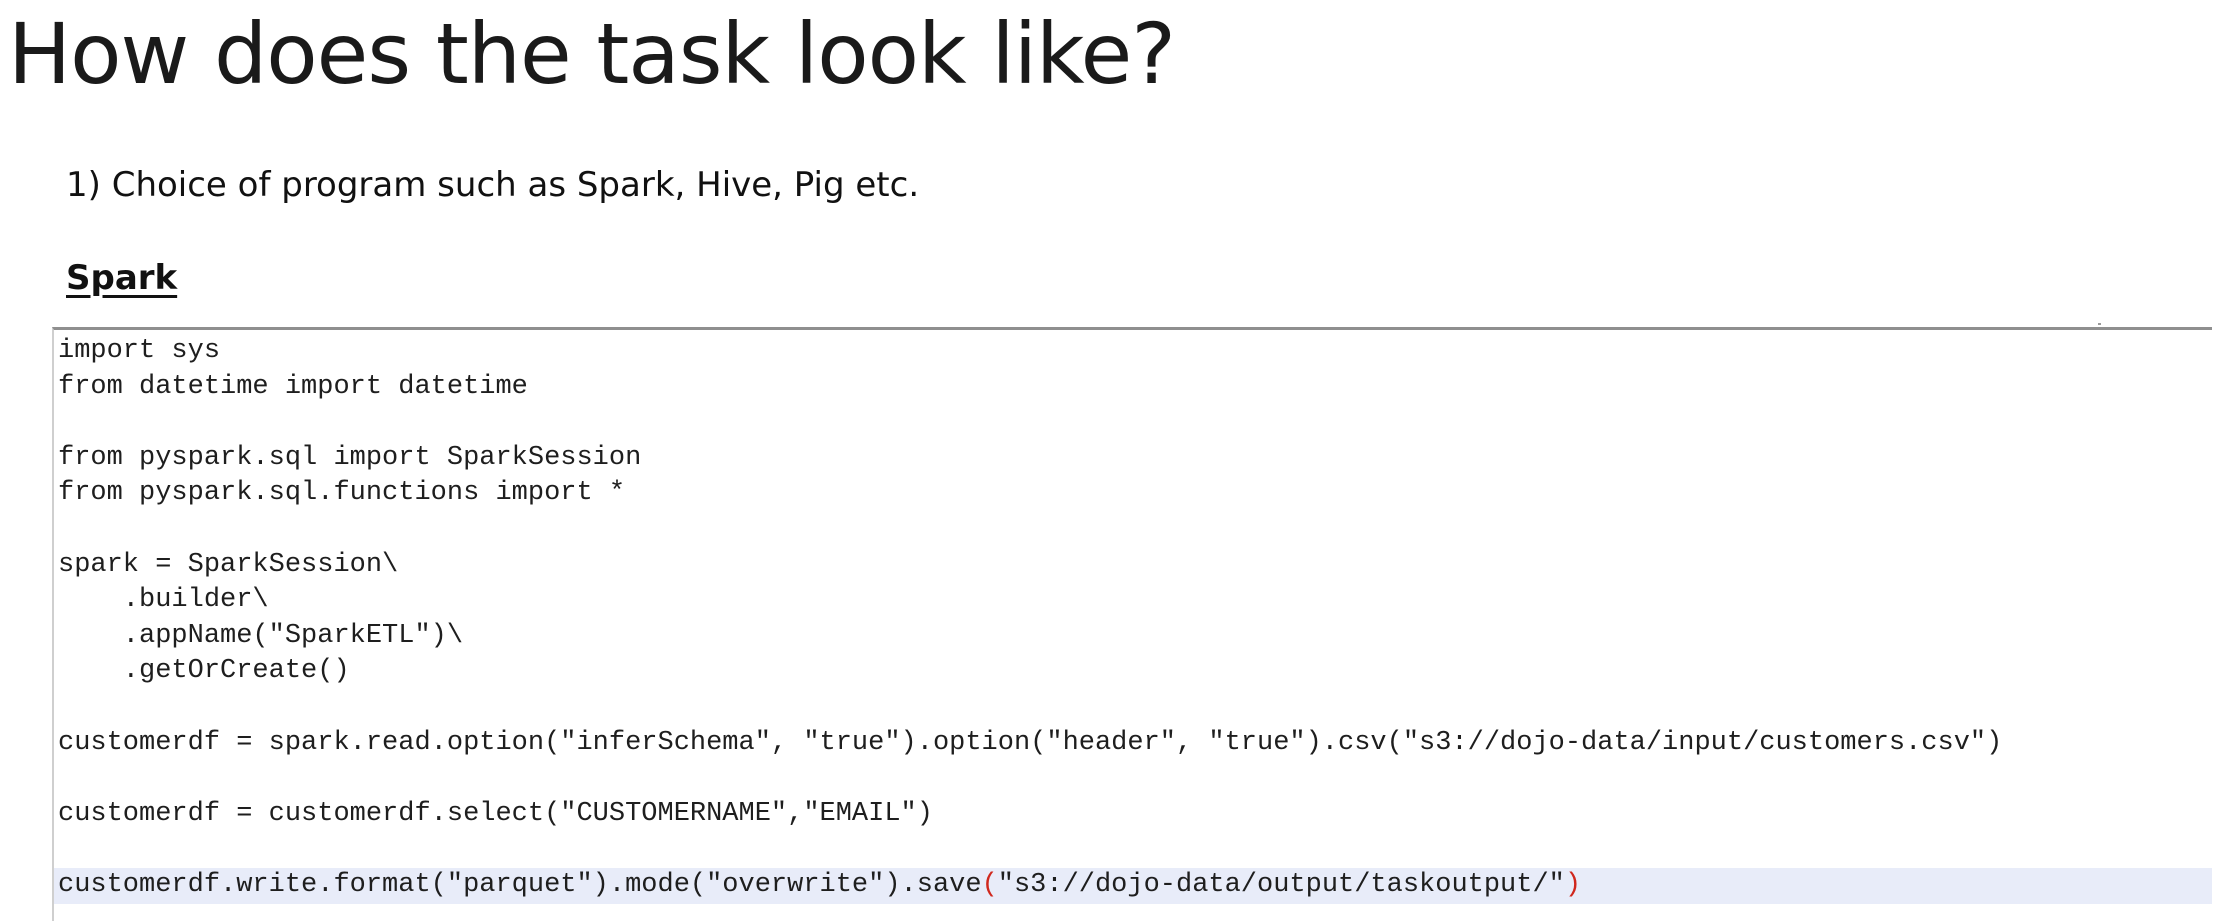 The image size is (2232, 921). I want to click on code-line-4: from pyspark.sql import SparkSession, so click(350, 457).